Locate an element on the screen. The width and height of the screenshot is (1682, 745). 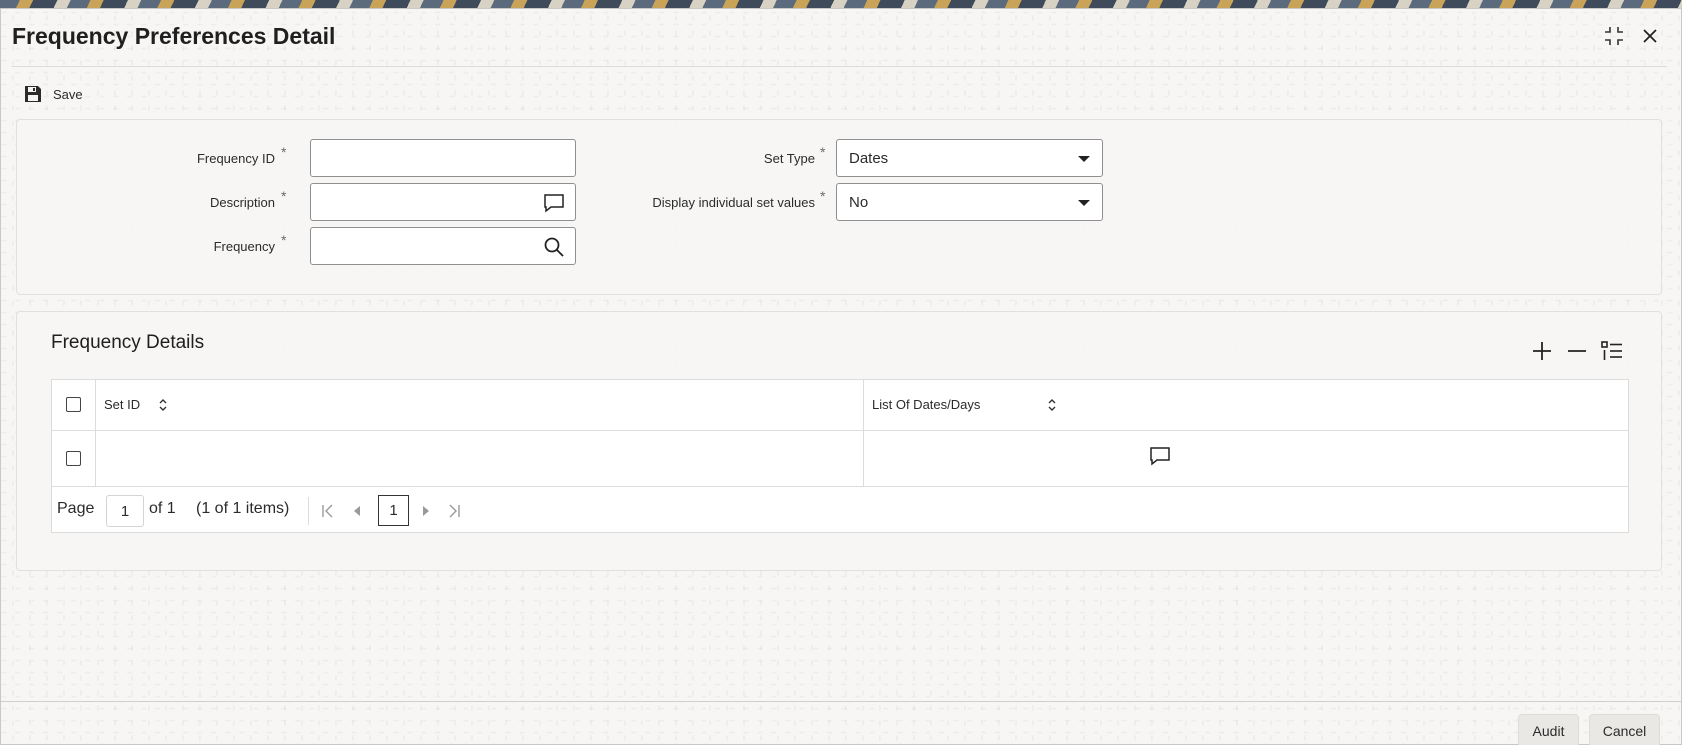
save-button: Save is located at coordinates (53, 94).